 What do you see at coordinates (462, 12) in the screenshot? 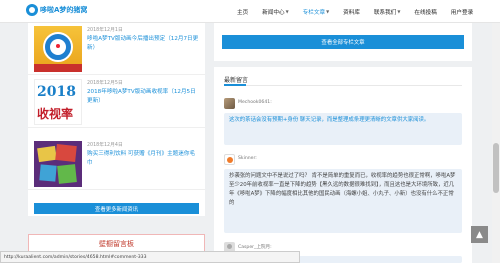
I see `nav-item-login: 用户登录` at bounding box center [462, 12].